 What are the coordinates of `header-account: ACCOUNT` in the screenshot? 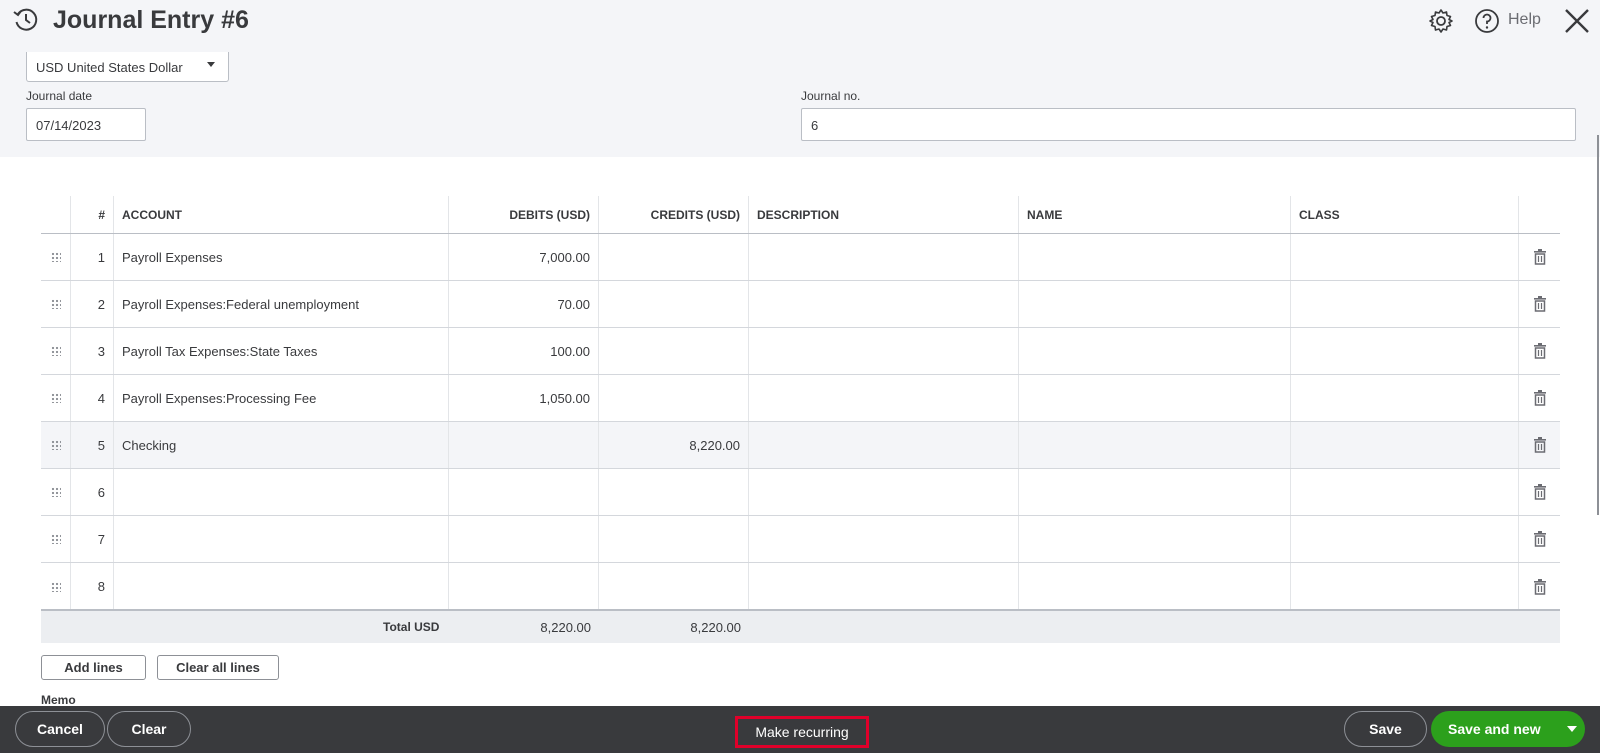 It's located at (281, 214).